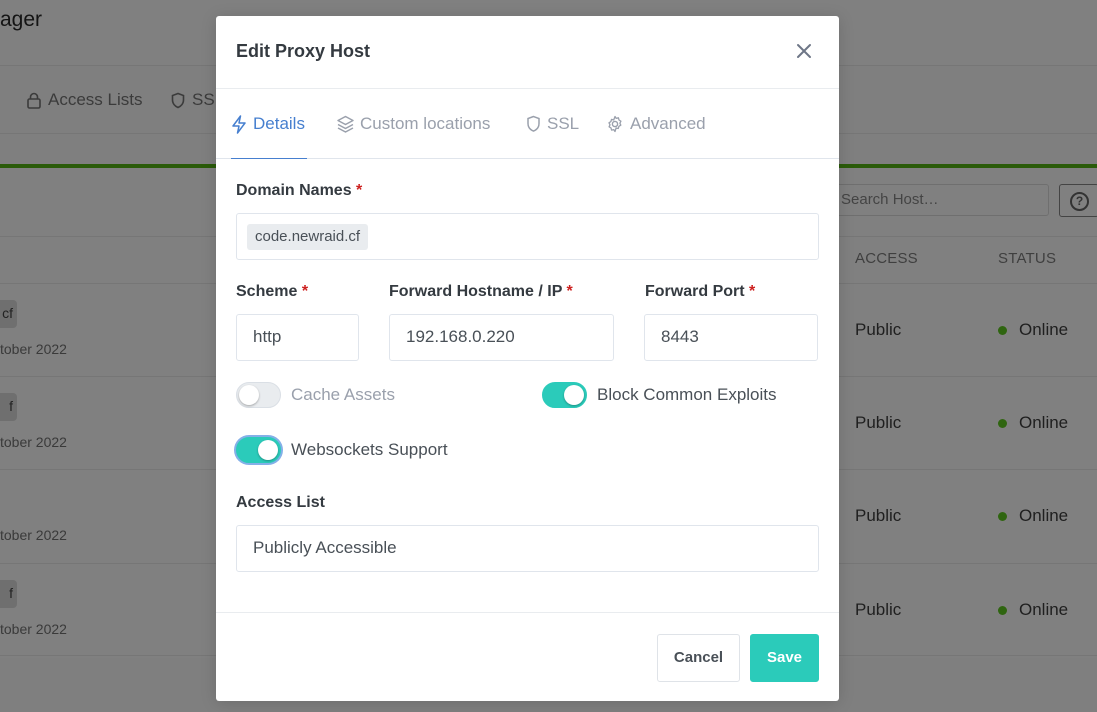  I want to click on help-icon: ?, so click(1079, 201).